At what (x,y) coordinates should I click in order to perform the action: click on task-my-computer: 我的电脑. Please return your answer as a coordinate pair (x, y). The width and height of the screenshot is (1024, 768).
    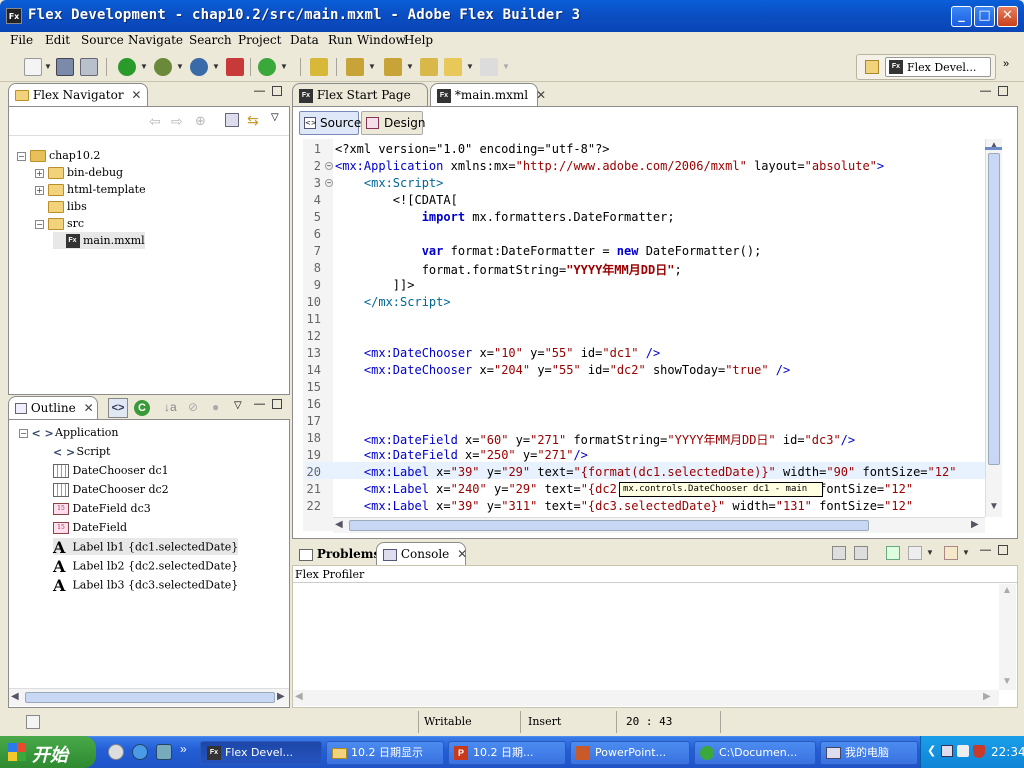
    Looking at the image, I should click on (869, 753).